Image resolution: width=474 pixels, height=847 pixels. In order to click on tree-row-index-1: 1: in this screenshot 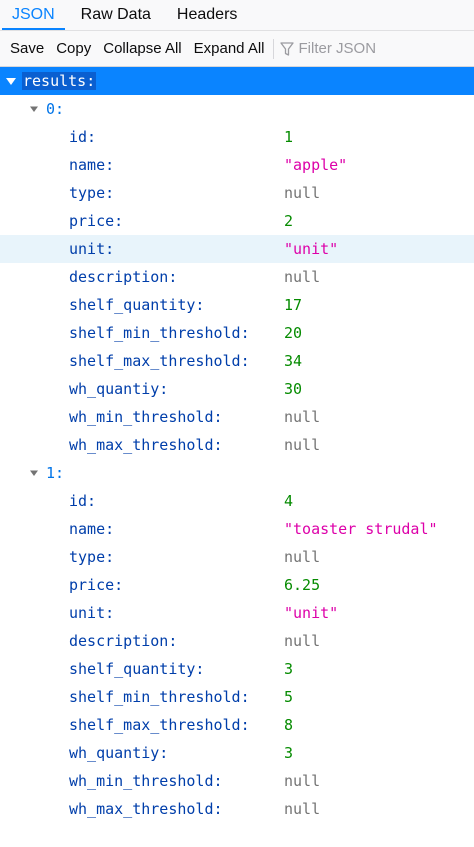, I will do `click(237, 473)`.